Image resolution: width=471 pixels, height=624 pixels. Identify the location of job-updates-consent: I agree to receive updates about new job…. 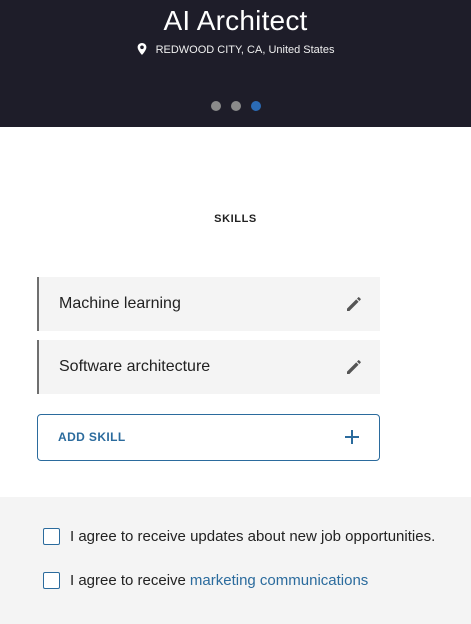
(239, 536).